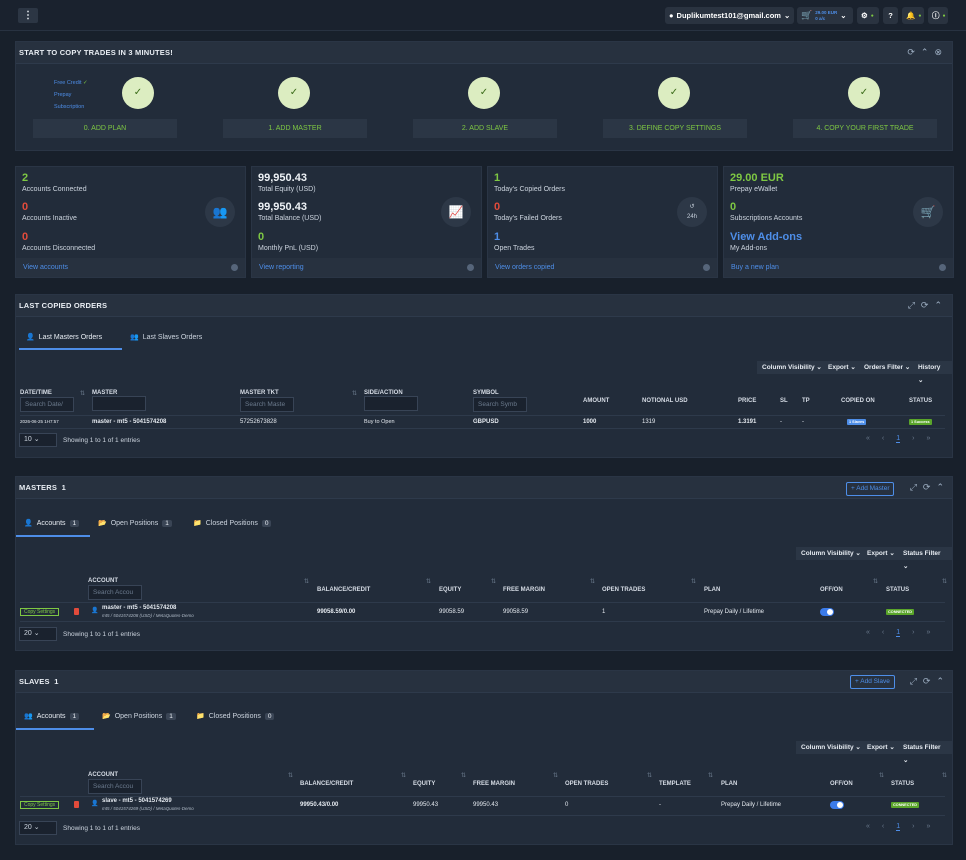 The width and height of the screenshot is (966, 860). I want to click on col-amount: AMOUNT, so click(596, 401).